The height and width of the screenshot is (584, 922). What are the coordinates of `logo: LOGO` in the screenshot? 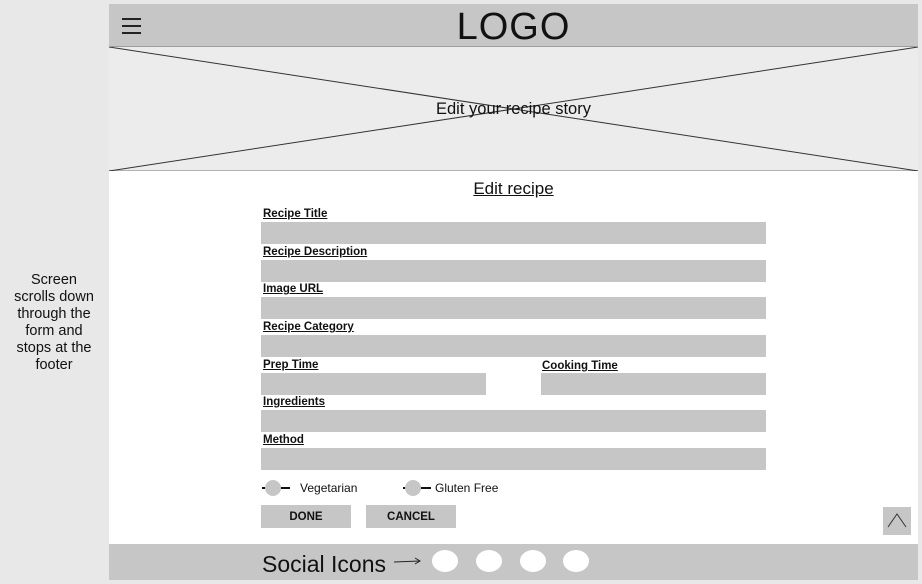 It's located at (513, 27).